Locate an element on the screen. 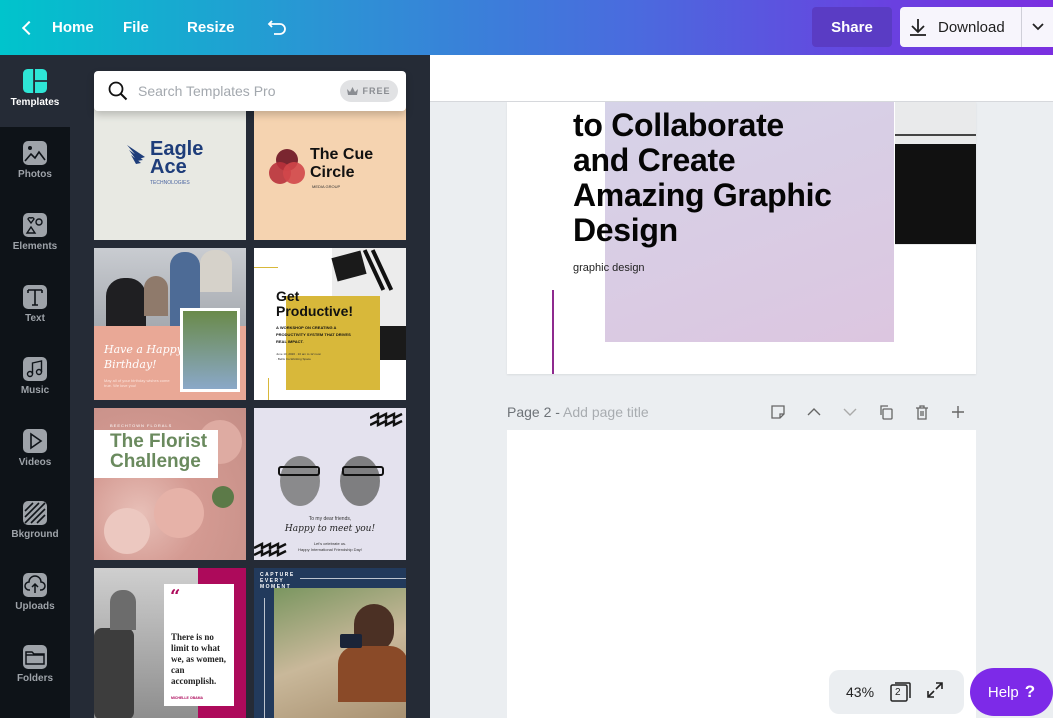 The width and height of the screenshot is (1053, 718). sidebar-label: Text is located at coordinates (35, 318).